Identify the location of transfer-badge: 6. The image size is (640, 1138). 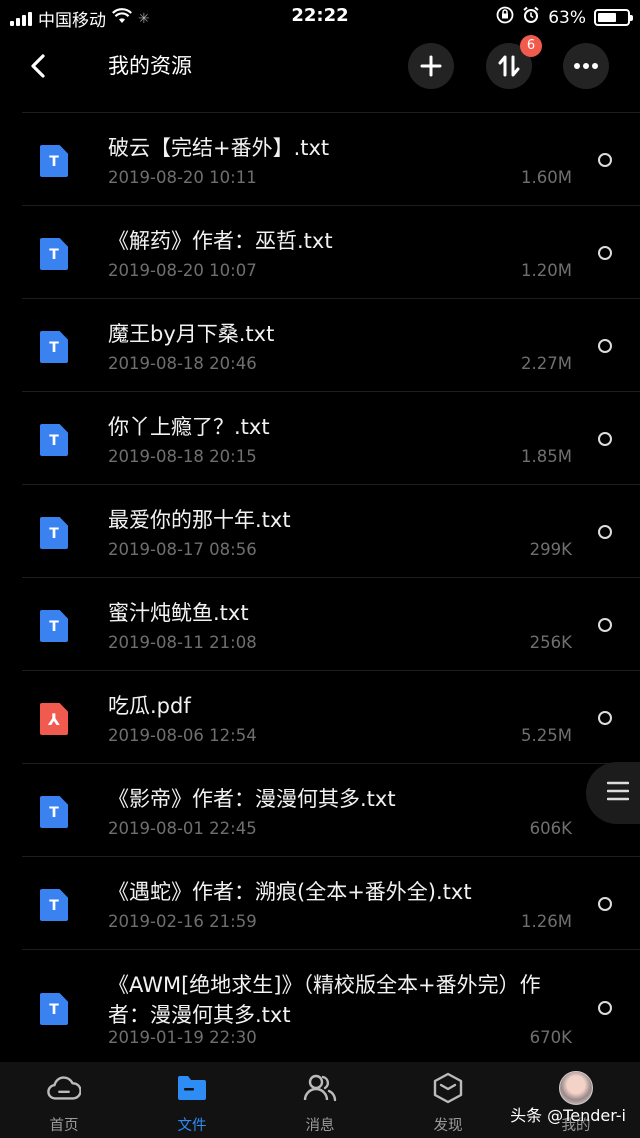
(531, 46).